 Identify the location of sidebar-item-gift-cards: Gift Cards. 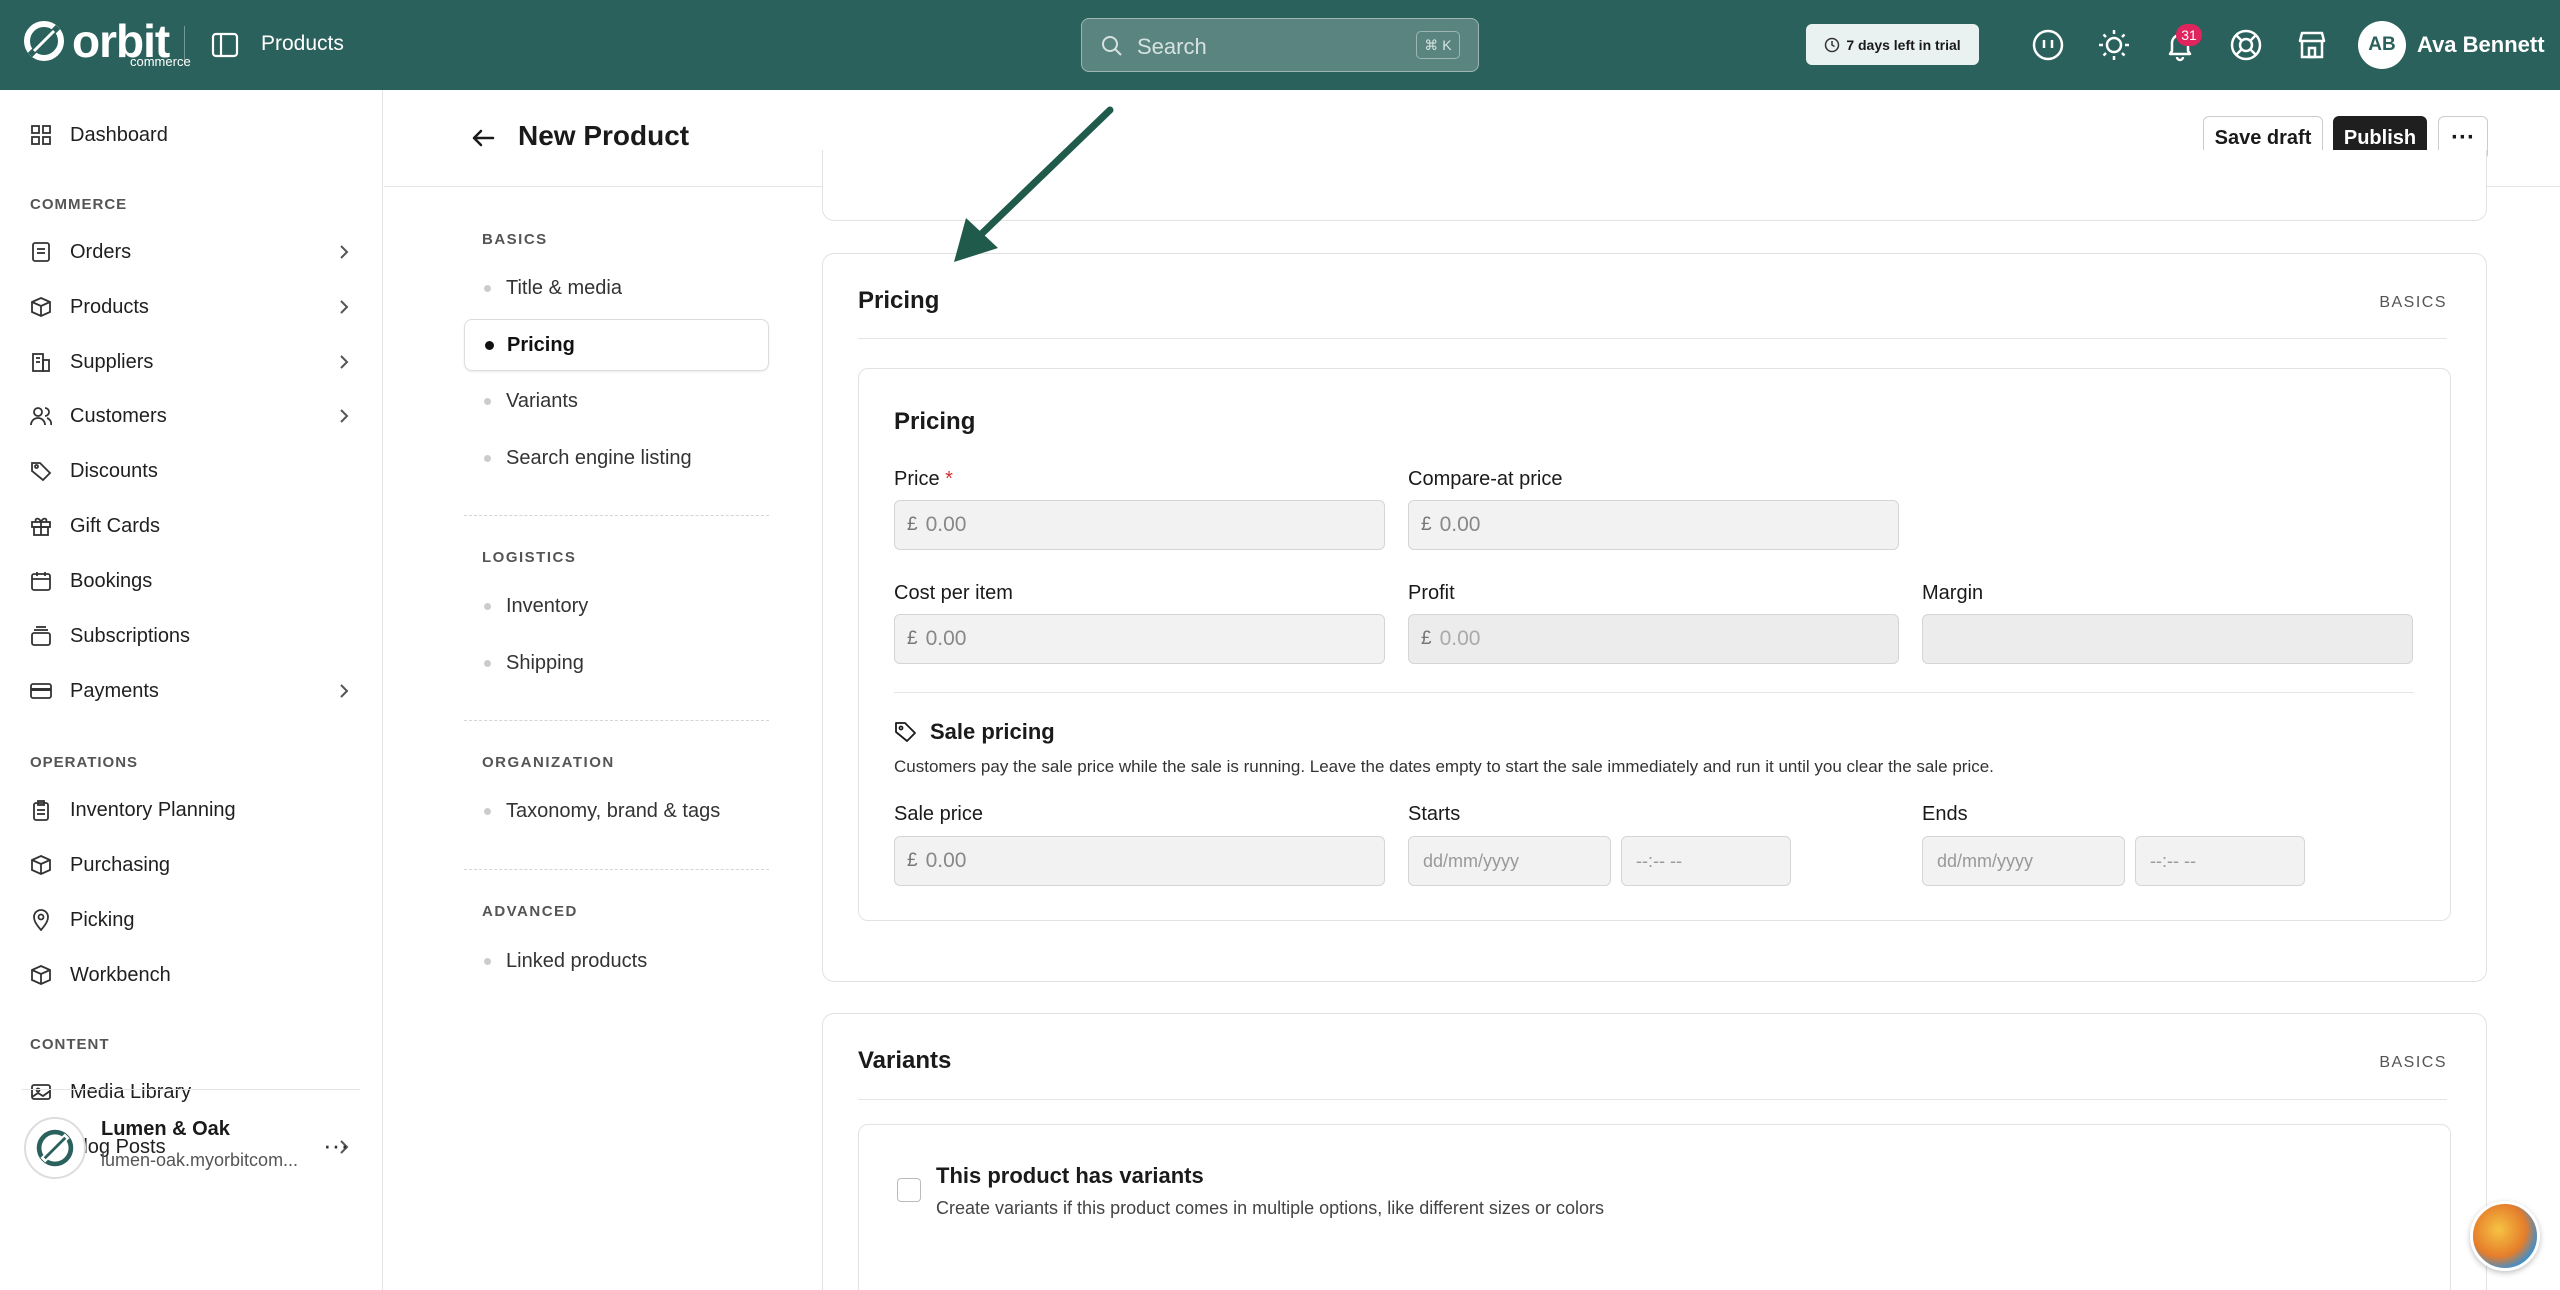
(195, 526).